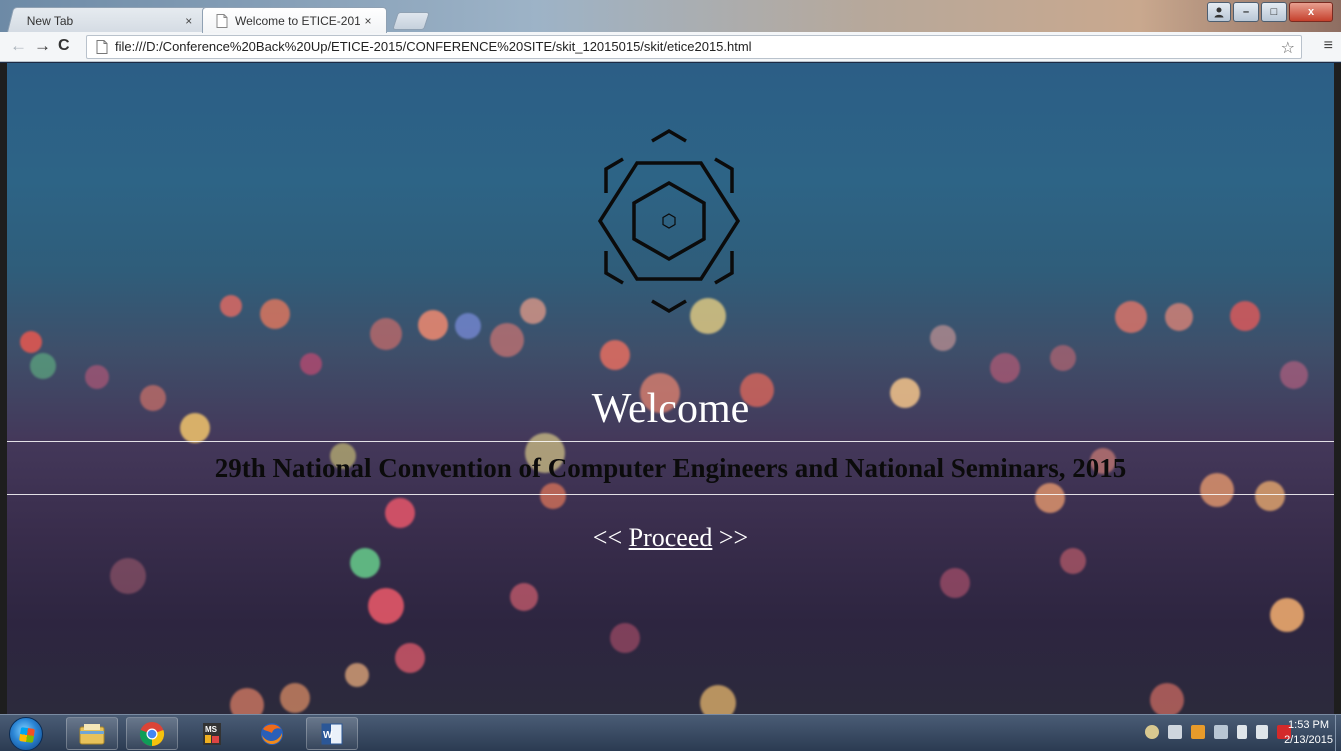 Image resolution: width=1341 pixels, height=751 pixels. I want to click on ms-project-icon: MS, so click(212, 733).